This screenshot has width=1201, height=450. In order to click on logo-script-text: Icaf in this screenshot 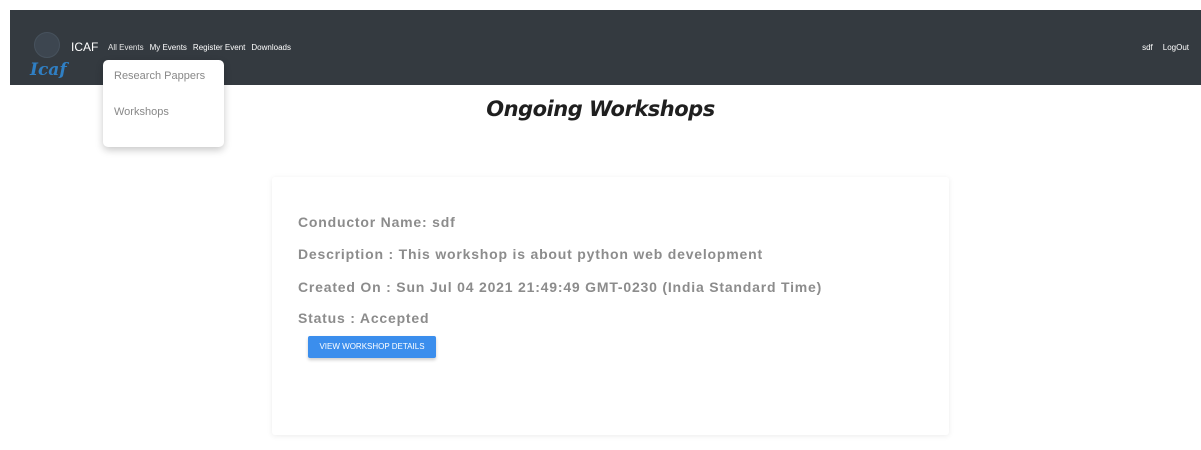, I will do `click(48, 70)`.